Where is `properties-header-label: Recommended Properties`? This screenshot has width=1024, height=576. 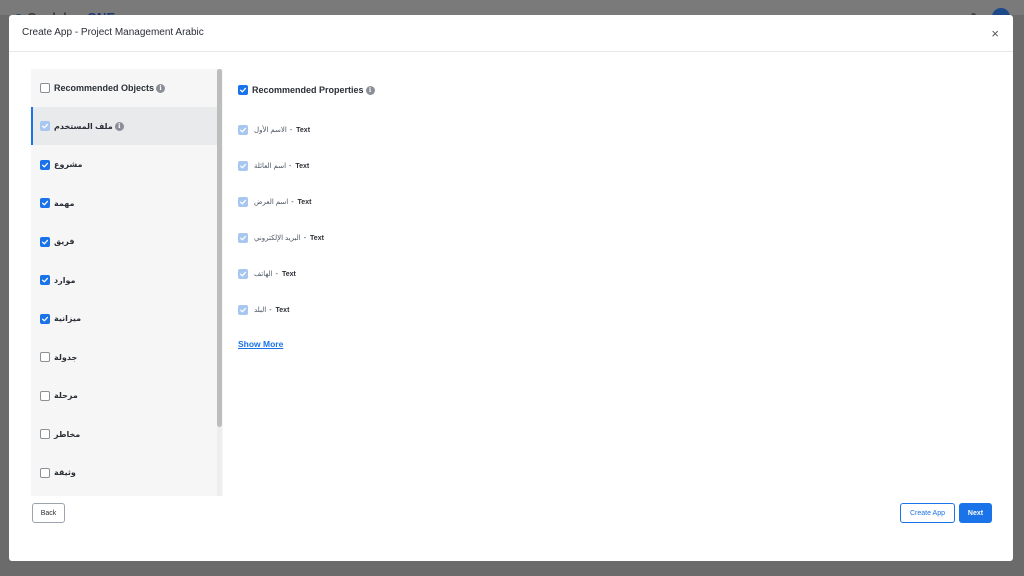
properties-header-label: Recommended Properties is located at coordinates (308, 90).